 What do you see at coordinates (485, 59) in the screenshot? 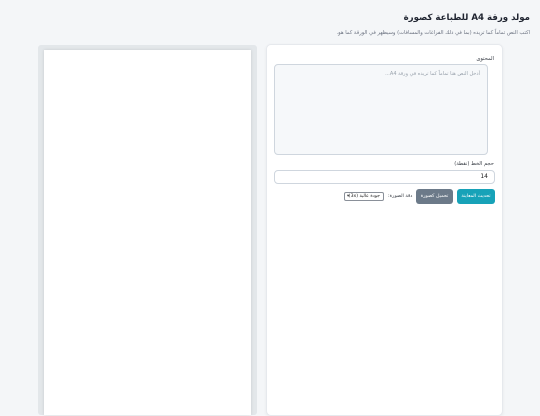
I see `content-label: المحتوى` at bounding box center [485, 59].